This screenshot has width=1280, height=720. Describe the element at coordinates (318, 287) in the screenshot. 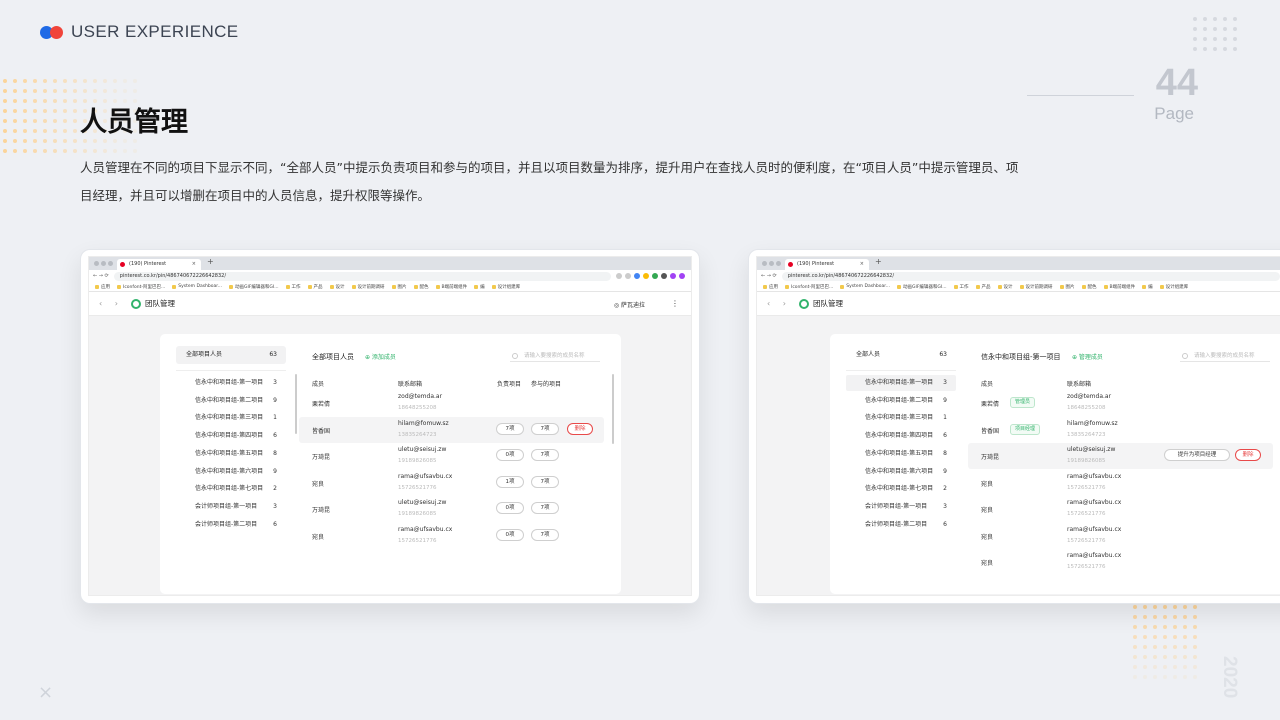

I see `bookmark-label: 产品` at that location.